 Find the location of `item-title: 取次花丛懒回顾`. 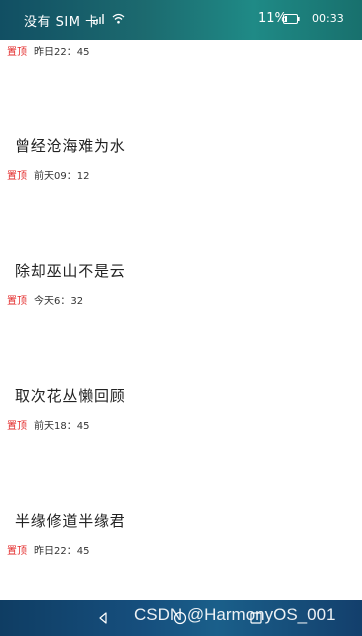

item-title: 取次花丛懒回顾 is located at coordinates (70, 396).